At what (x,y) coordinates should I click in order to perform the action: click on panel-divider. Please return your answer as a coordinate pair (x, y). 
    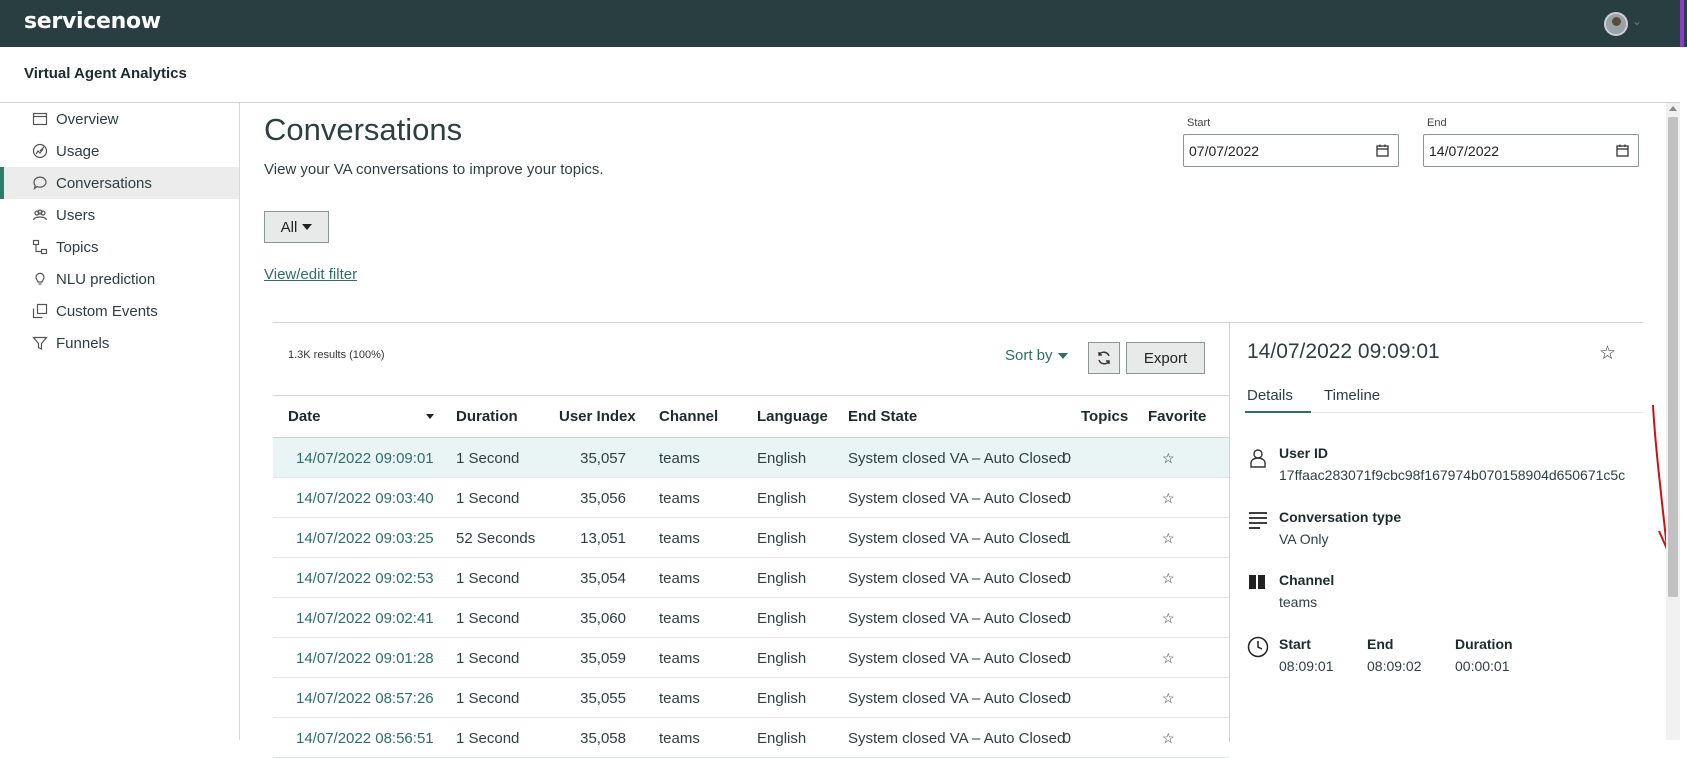
    Looking at the image, I should click on (958, 322).